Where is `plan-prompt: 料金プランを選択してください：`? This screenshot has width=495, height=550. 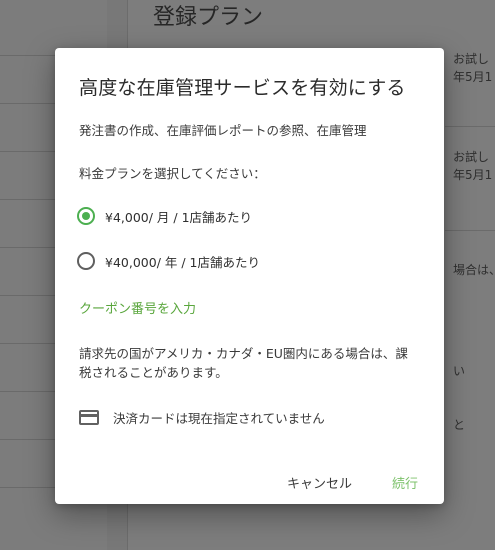 plan-prompt: 料金プランを選択してください： is located at coordinates (172, 173).